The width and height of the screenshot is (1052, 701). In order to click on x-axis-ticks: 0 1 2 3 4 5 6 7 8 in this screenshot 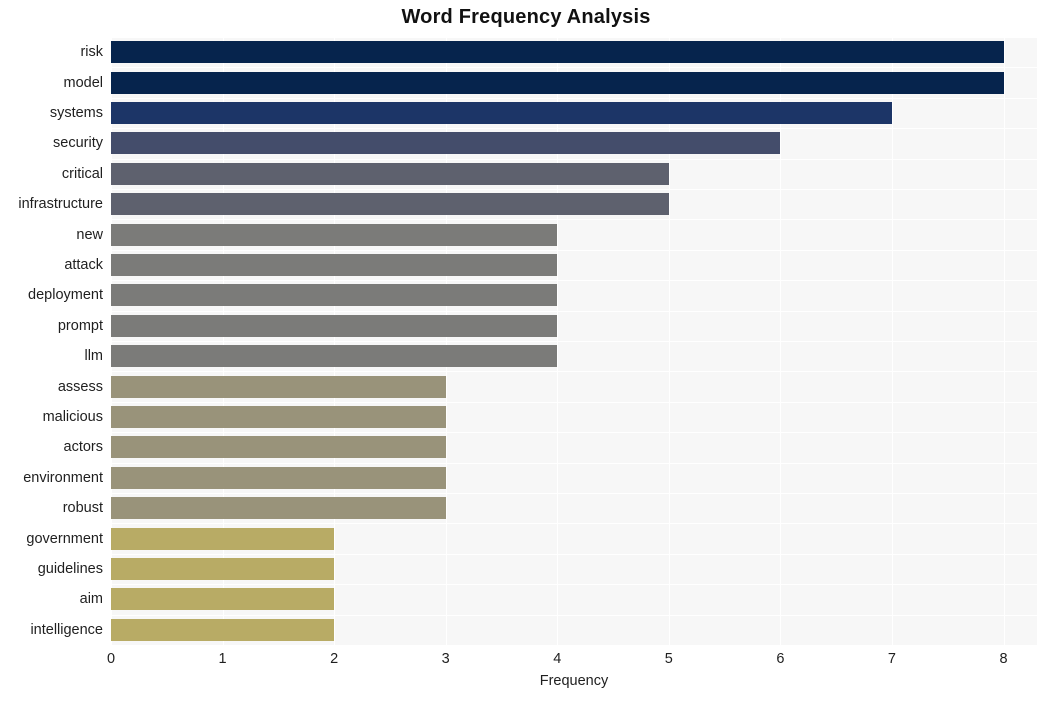, I will do `click(526, 660)`.